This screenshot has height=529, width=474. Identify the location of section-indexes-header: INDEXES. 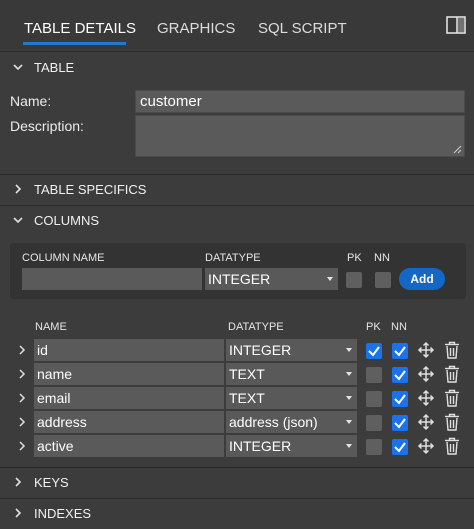
(237, 514).